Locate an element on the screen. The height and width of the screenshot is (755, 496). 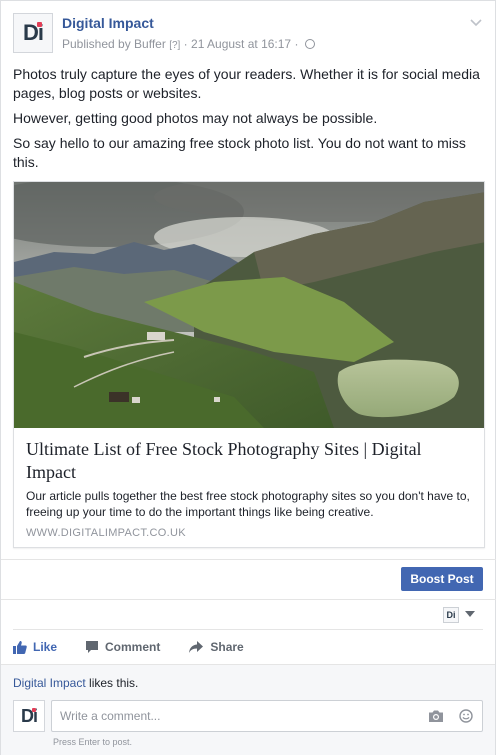
page-logo: Di is located at coordinates (33, 33).